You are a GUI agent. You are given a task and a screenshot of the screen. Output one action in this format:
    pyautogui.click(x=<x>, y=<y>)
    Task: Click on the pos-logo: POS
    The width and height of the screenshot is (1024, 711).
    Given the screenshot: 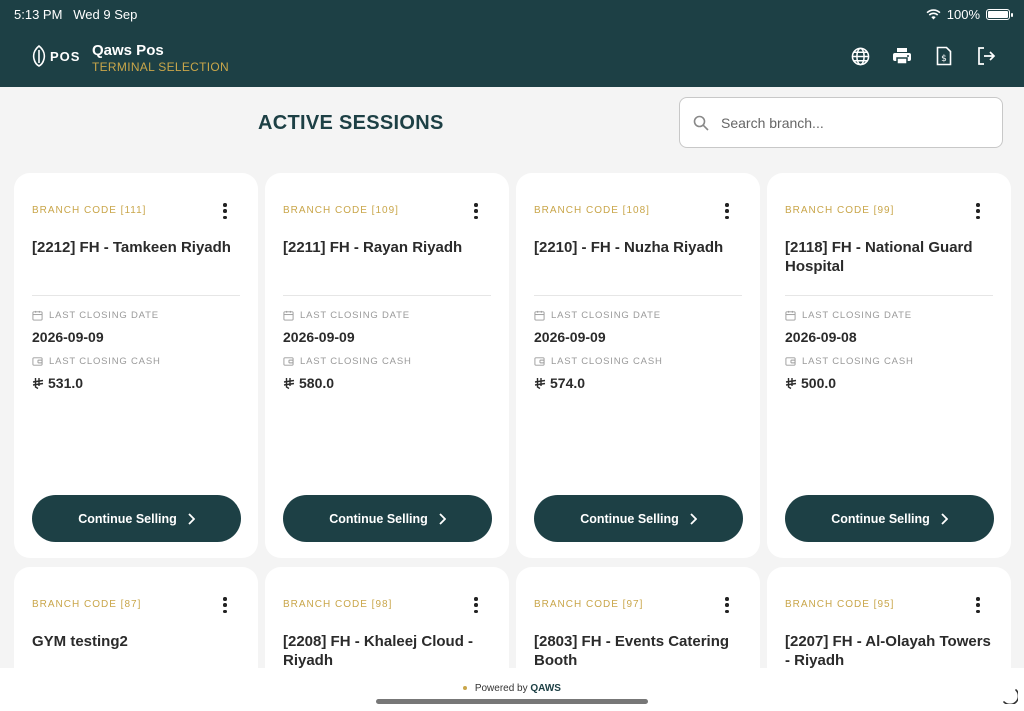 What is the action you would take?
    pyautogui.click(x=56, y=56)
    